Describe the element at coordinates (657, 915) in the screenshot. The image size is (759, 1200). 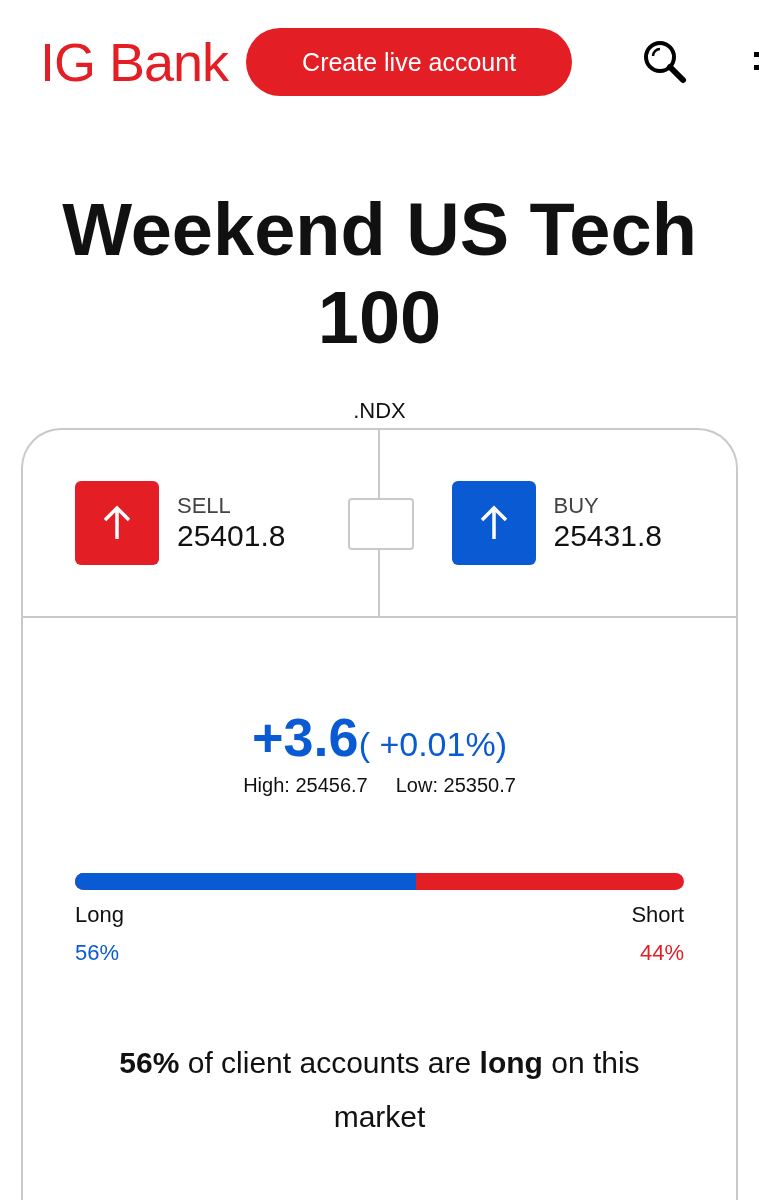
I see `short-label: Short` at that location.